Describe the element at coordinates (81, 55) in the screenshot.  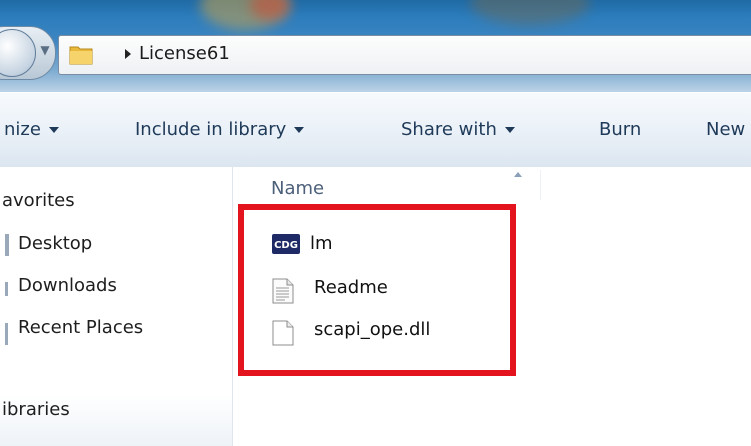
I see `folder-icon` at that location.